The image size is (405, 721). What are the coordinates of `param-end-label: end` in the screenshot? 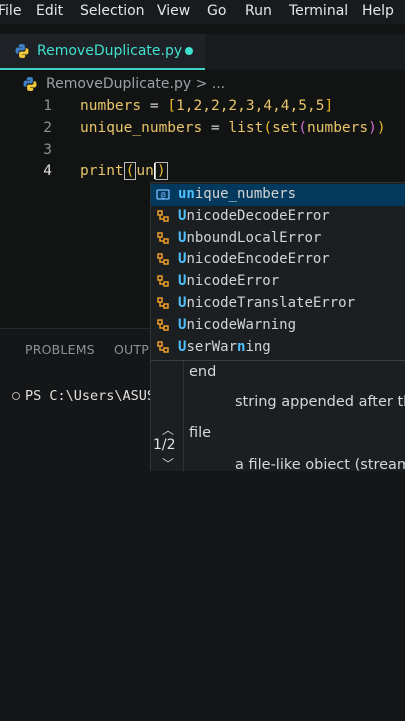 It's located at (203, 372).